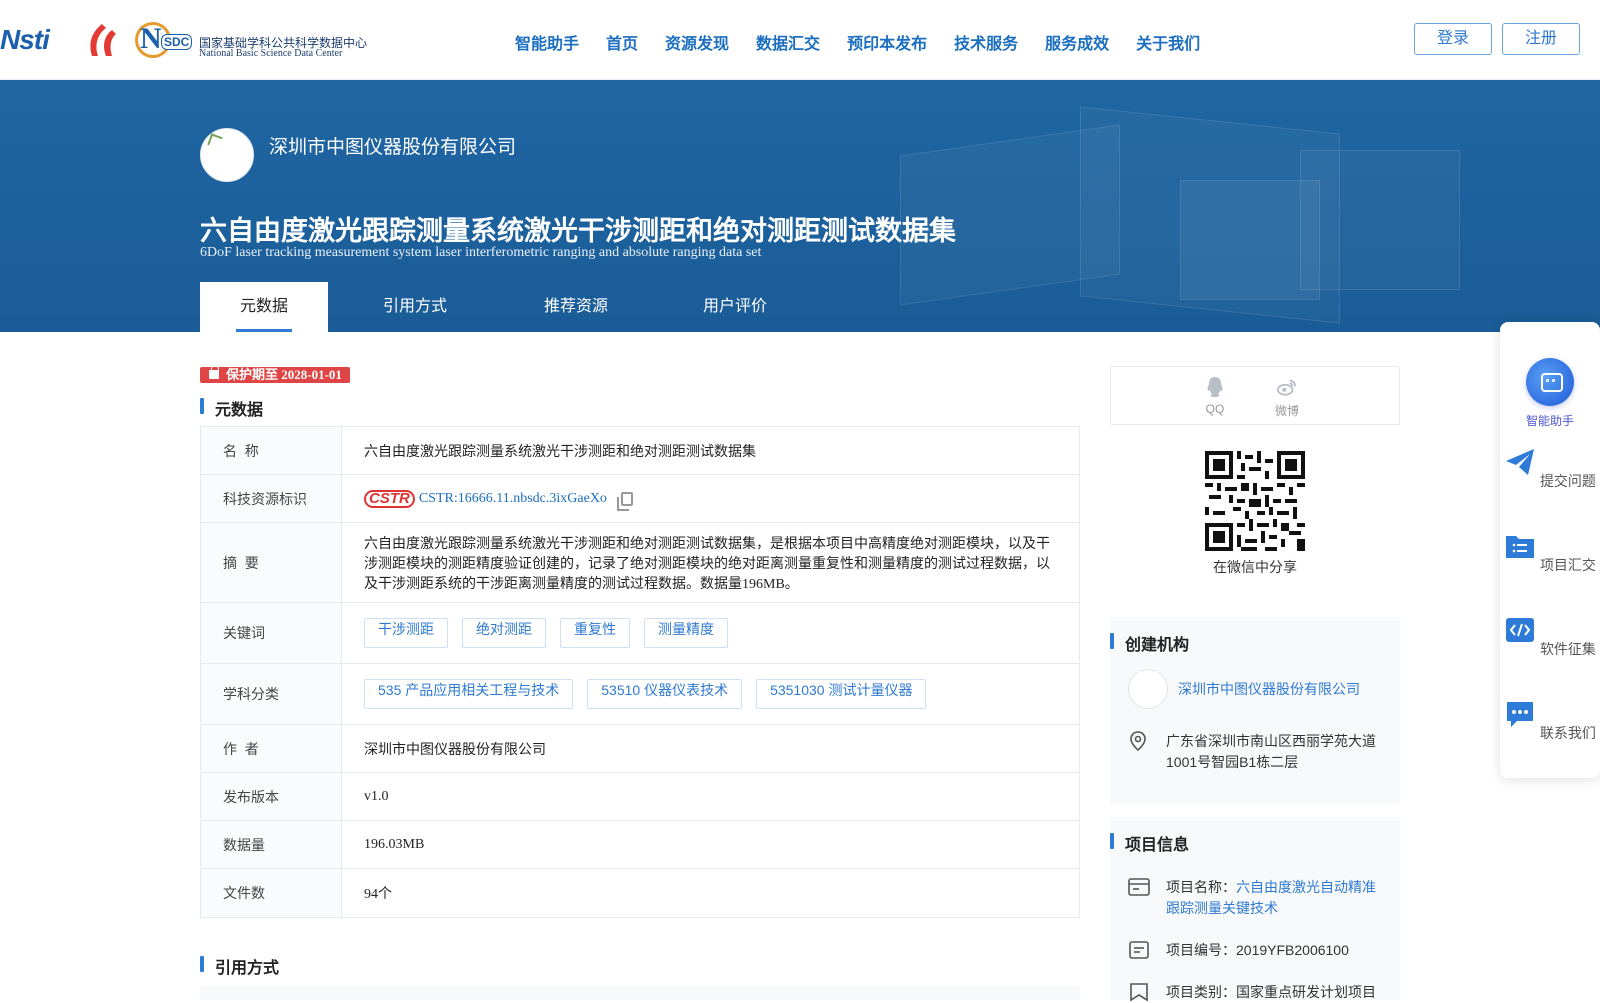 Image resolution: width=1600 pixels, height=1003 pixels. Describe the element at coordinates (271, 694) in the screenshot. I see `subject-label: 学科分类` at that location.